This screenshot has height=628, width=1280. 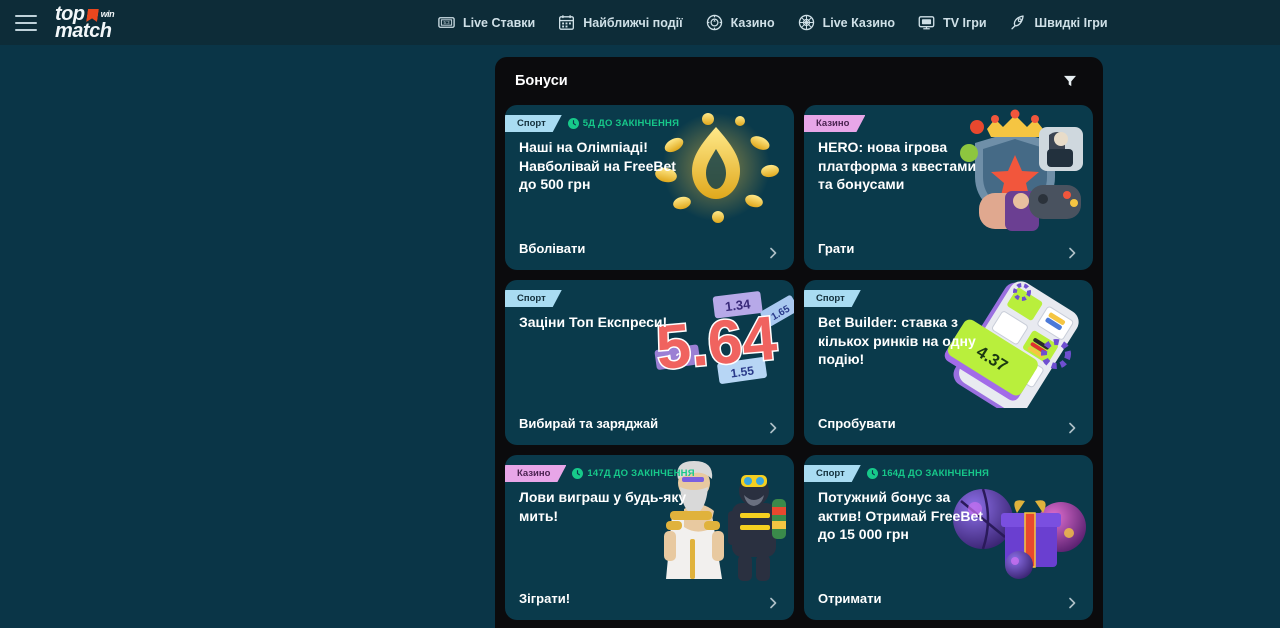 I want to click on nav-item-live-casino: Live Казино, so click(x=846, y=22).